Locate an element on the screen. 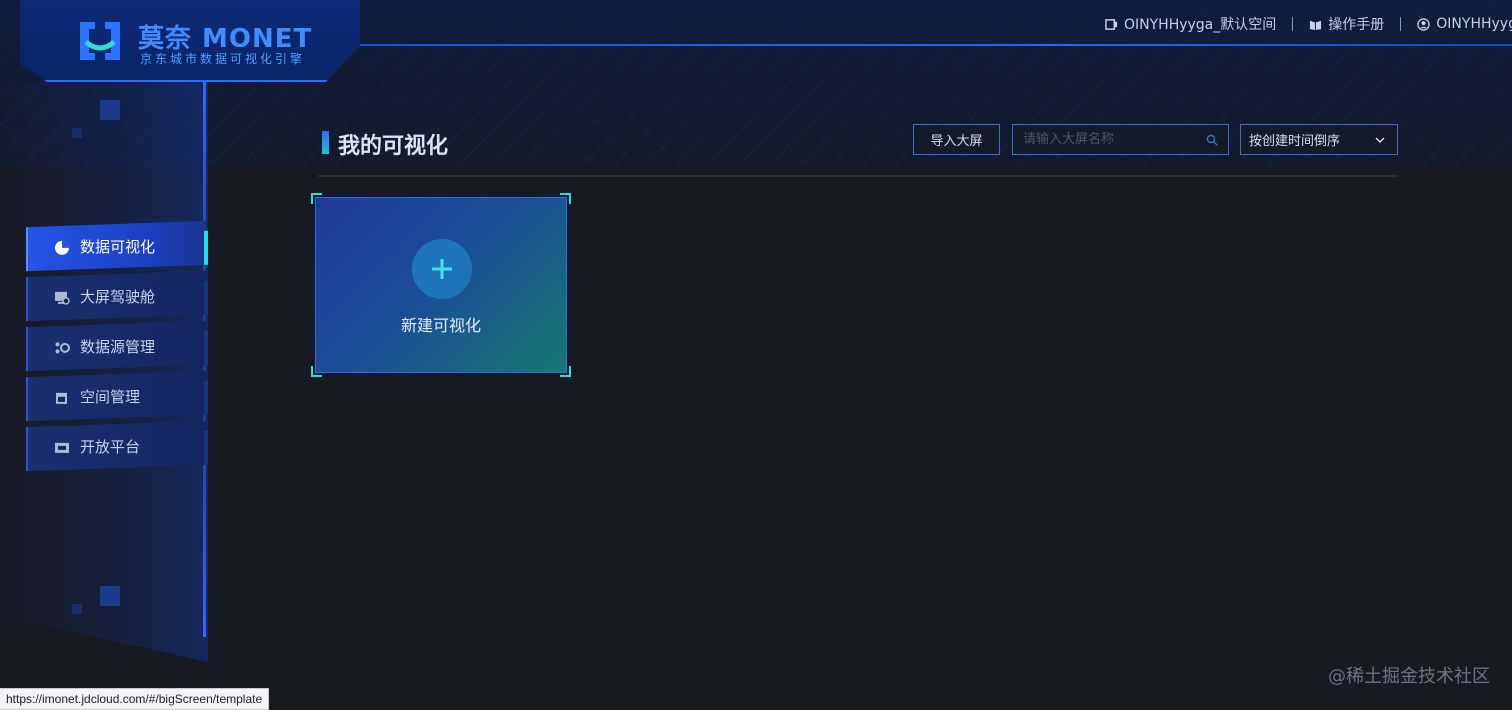 The width and height of the screenshot is (1512, 710). user-name: OINYHHyyga is located at coordinates (1474, 24).